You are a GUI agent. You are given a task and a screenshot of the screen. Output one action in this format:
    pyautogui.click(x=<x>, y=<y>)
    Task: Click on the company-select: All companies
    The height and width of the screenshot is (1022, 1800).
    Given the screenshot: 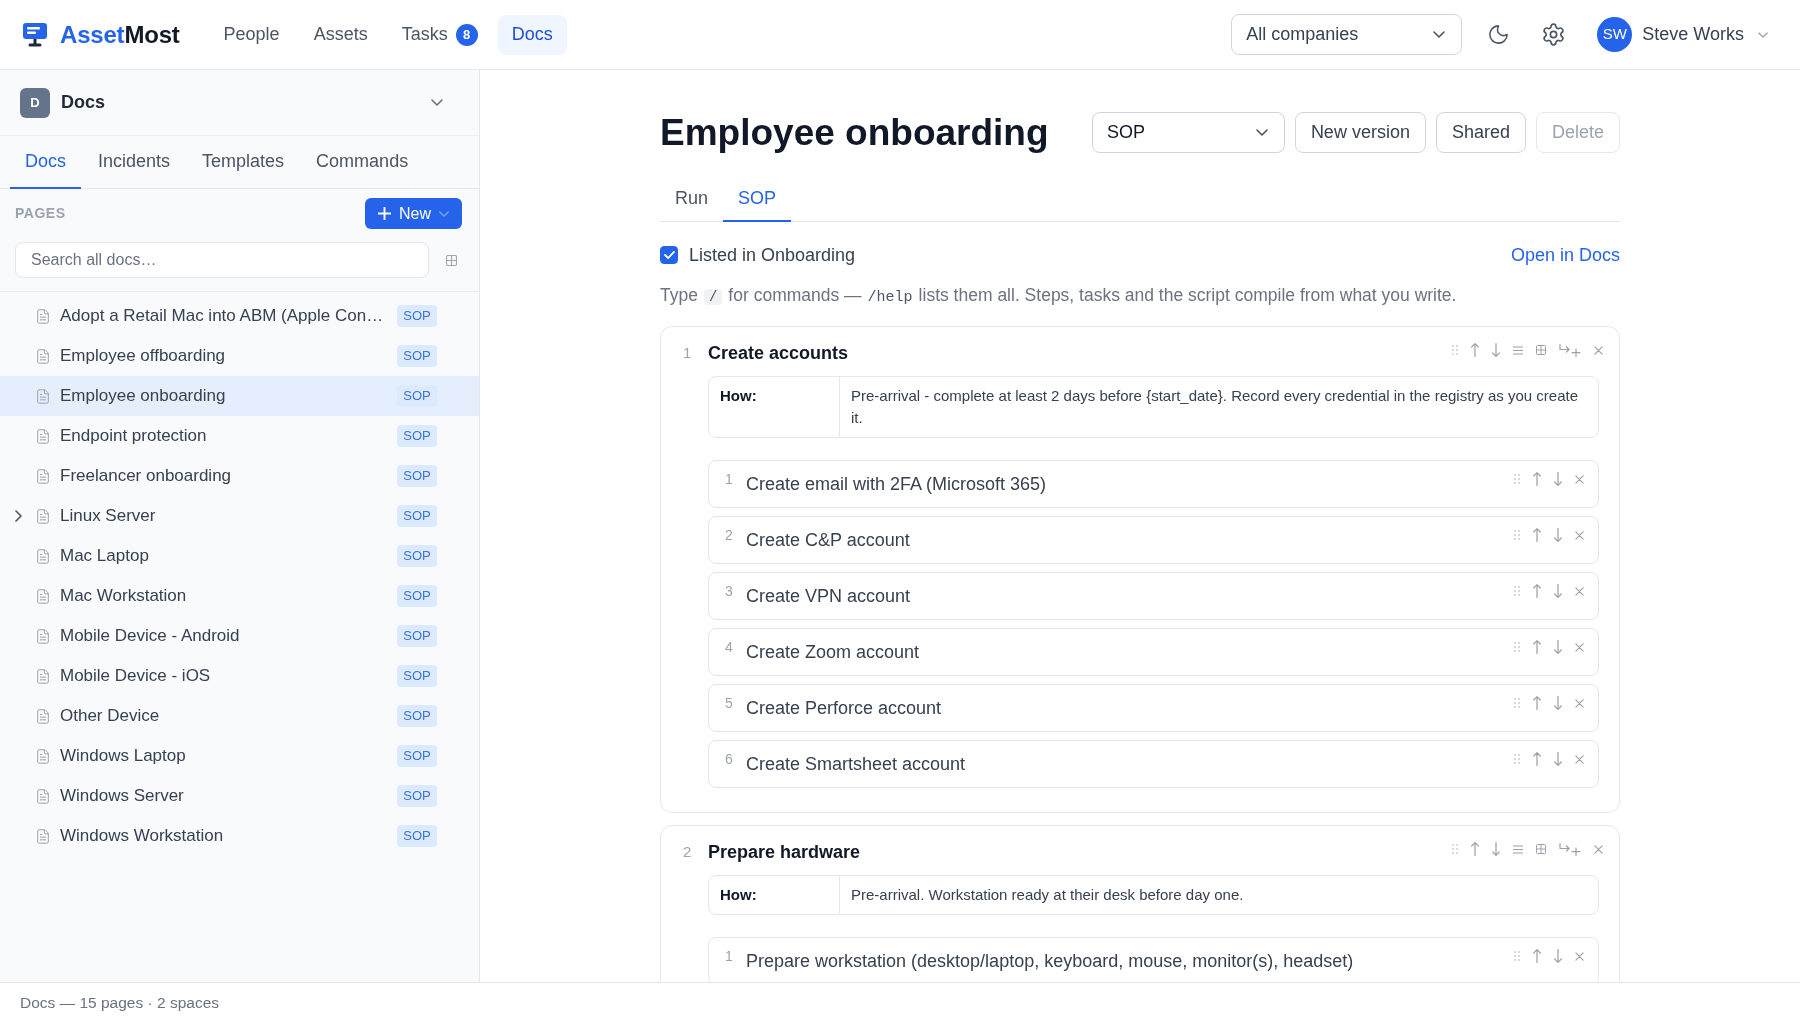 What is the action you would take?
    pyautogui.click(x=1347, y=34)
    